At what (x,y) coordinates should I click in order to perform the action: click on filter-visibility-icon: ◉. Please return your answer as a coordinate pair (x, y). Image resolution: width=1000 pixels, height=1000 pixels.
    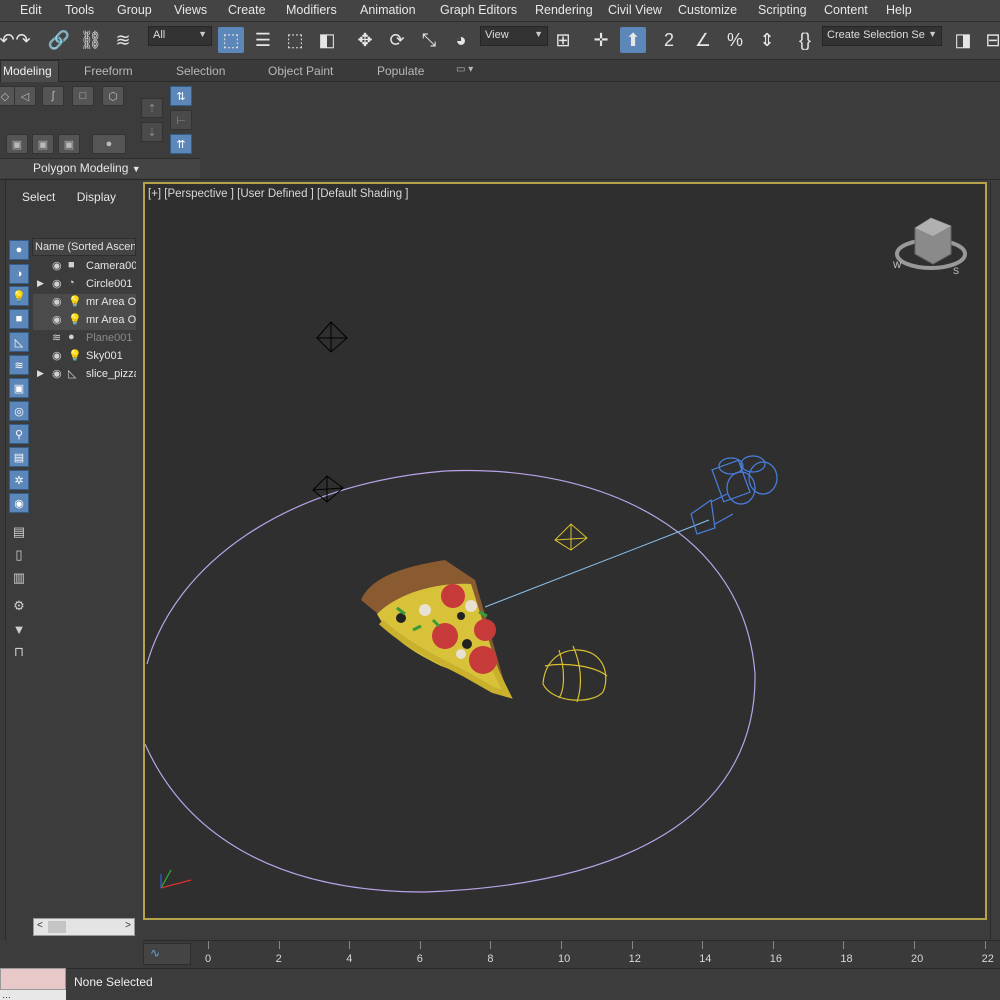
    Looking at the image, I should click on (19, 503).